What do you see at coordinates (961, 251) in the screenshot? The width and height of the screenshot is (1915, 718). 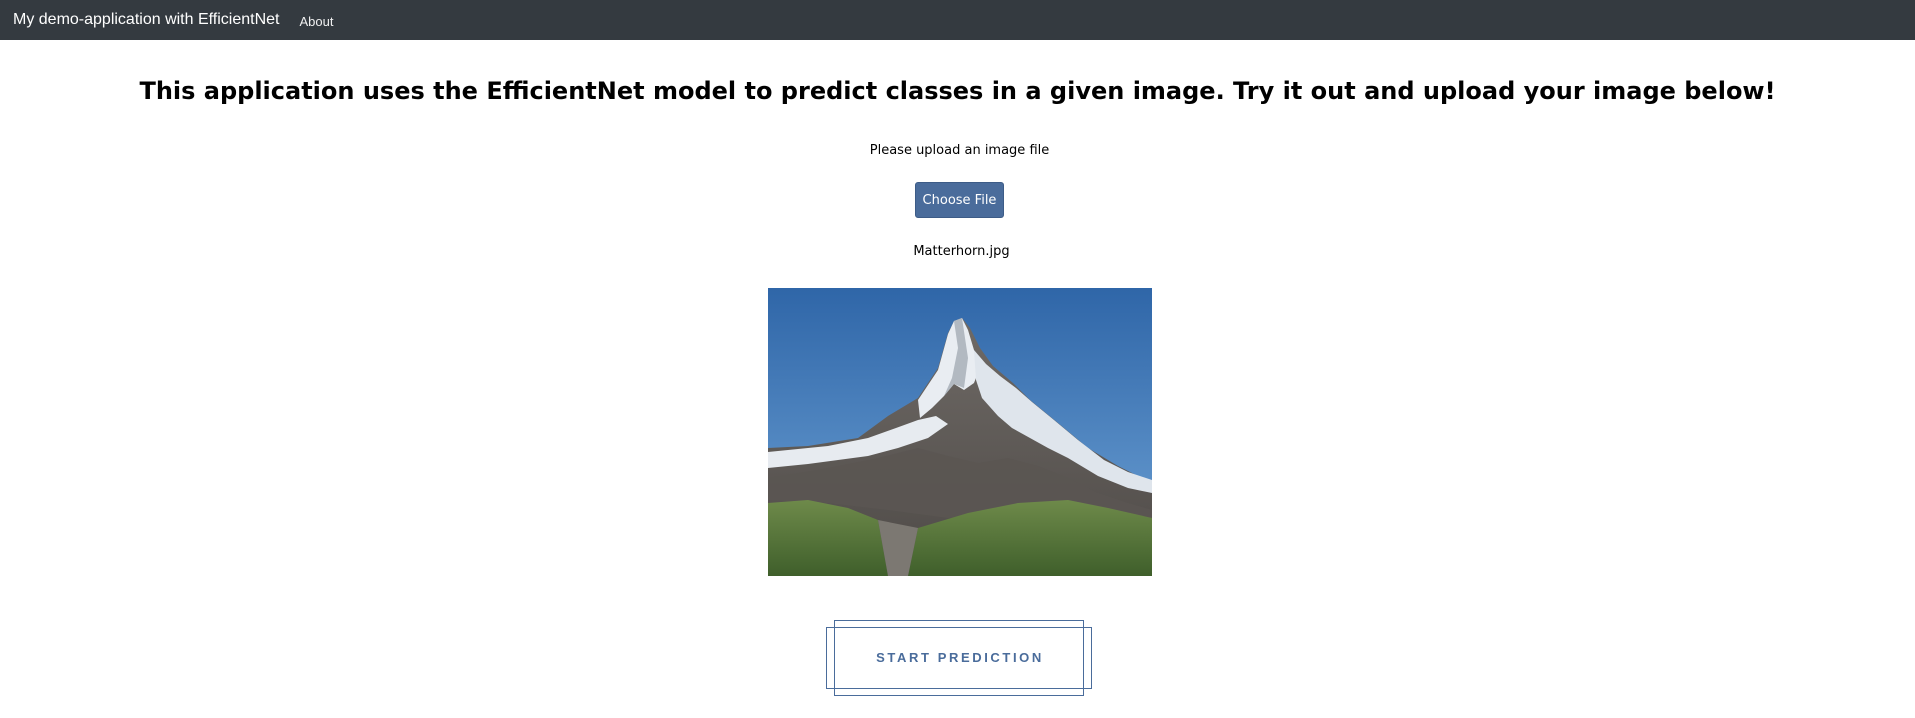 I see `selected-file-name: Matterhorn.jpg` at bounding box center [961, 251].